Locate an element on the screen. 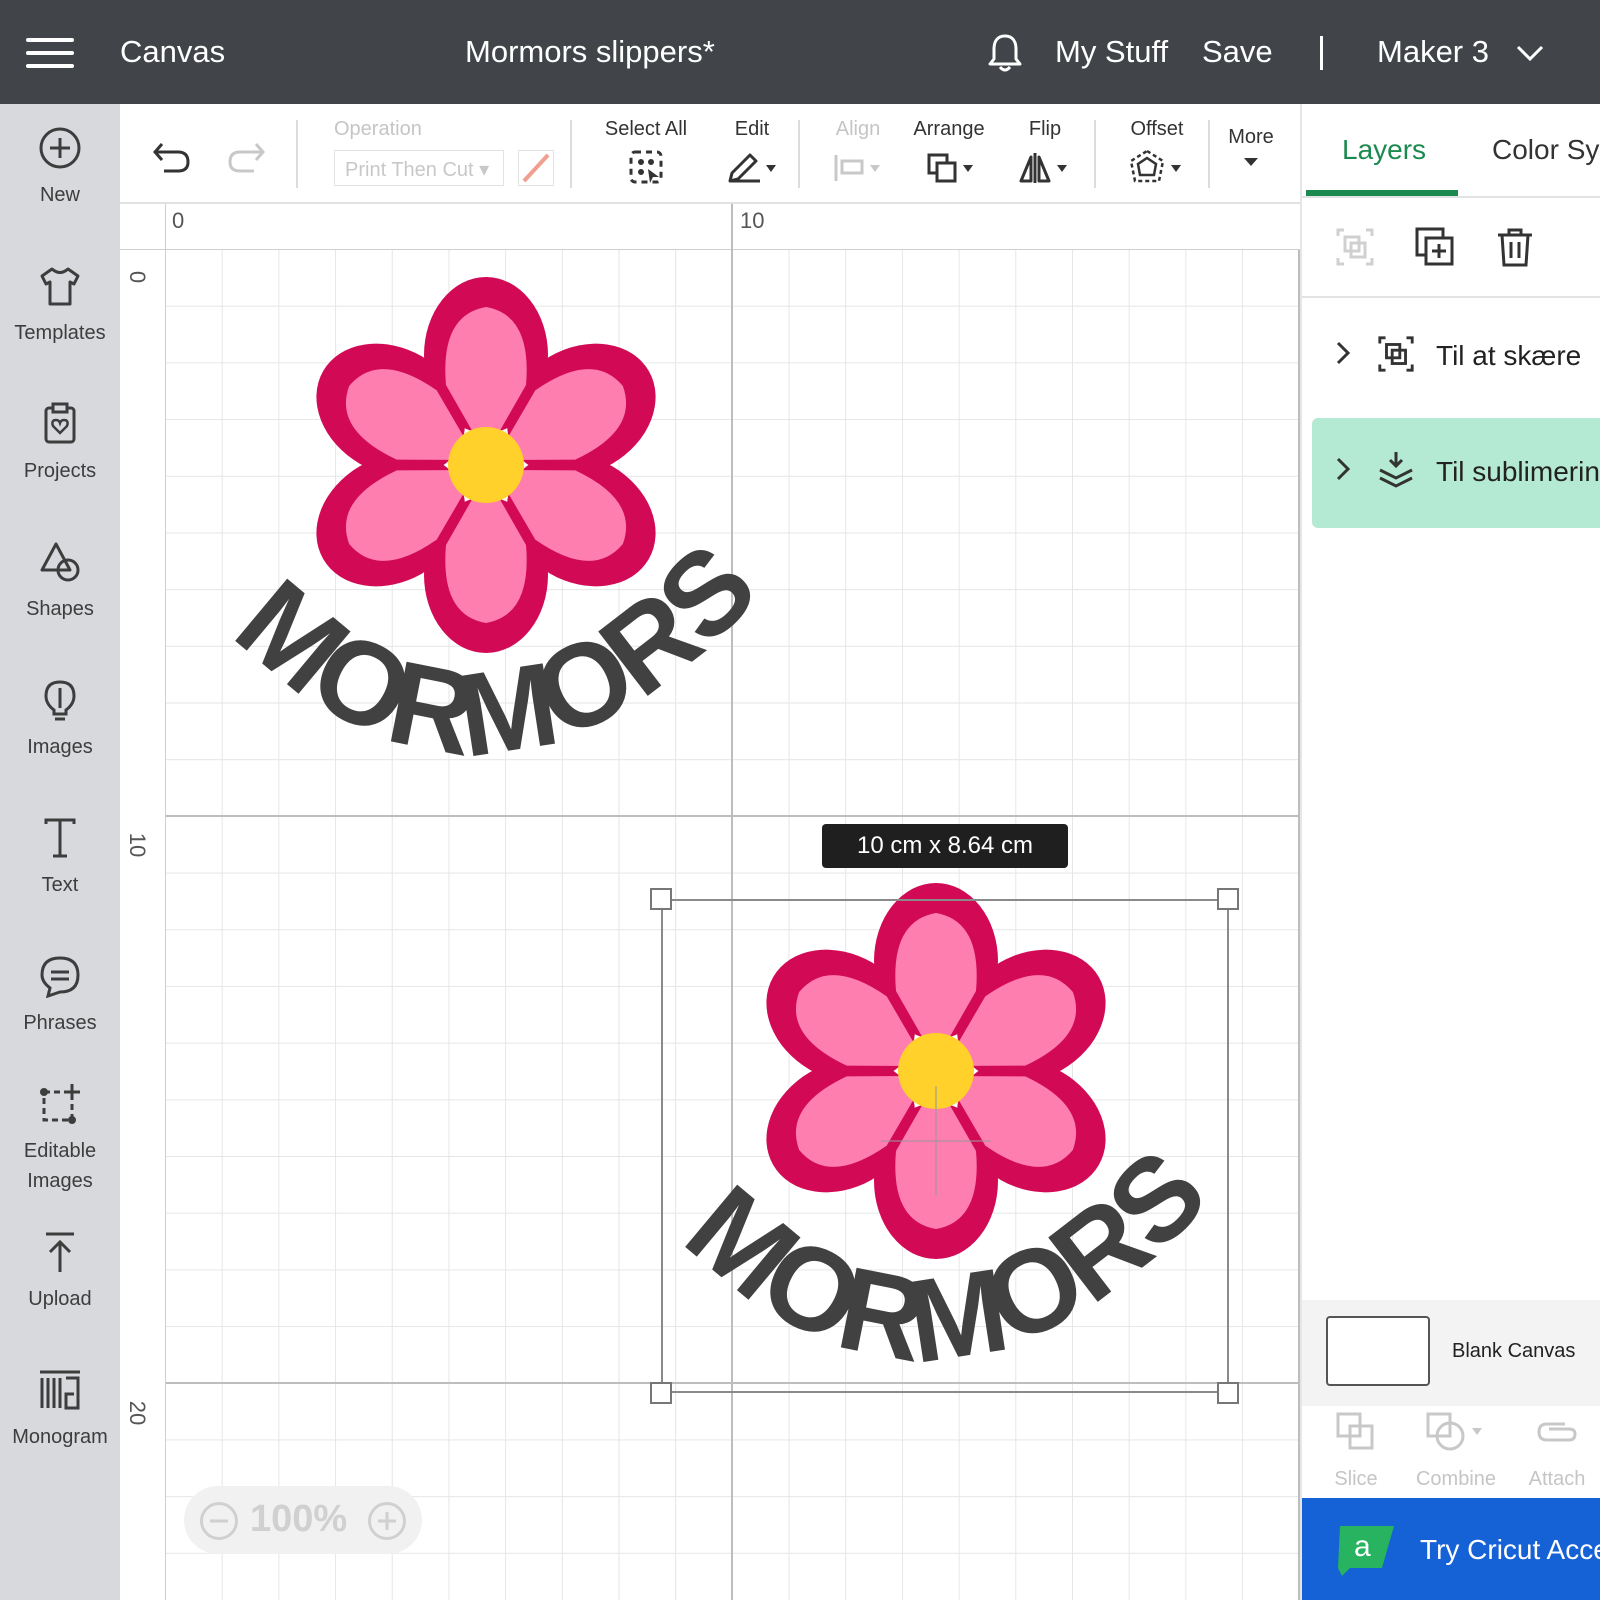  menu-icon is located at coordinates (50, 53).